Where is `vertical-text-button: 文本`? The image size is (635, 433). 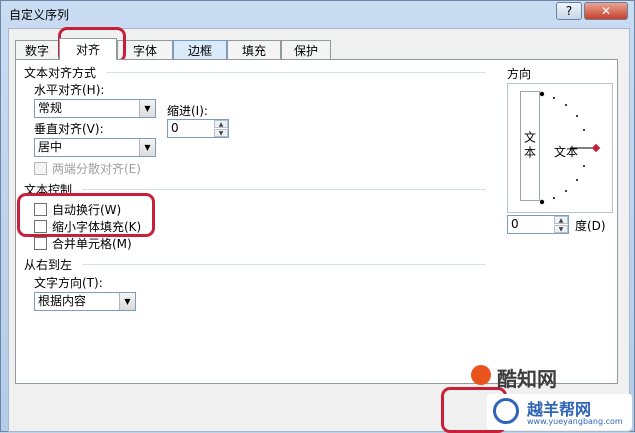
vertical-text-button: 文本 is located at coordinates (530, 146).